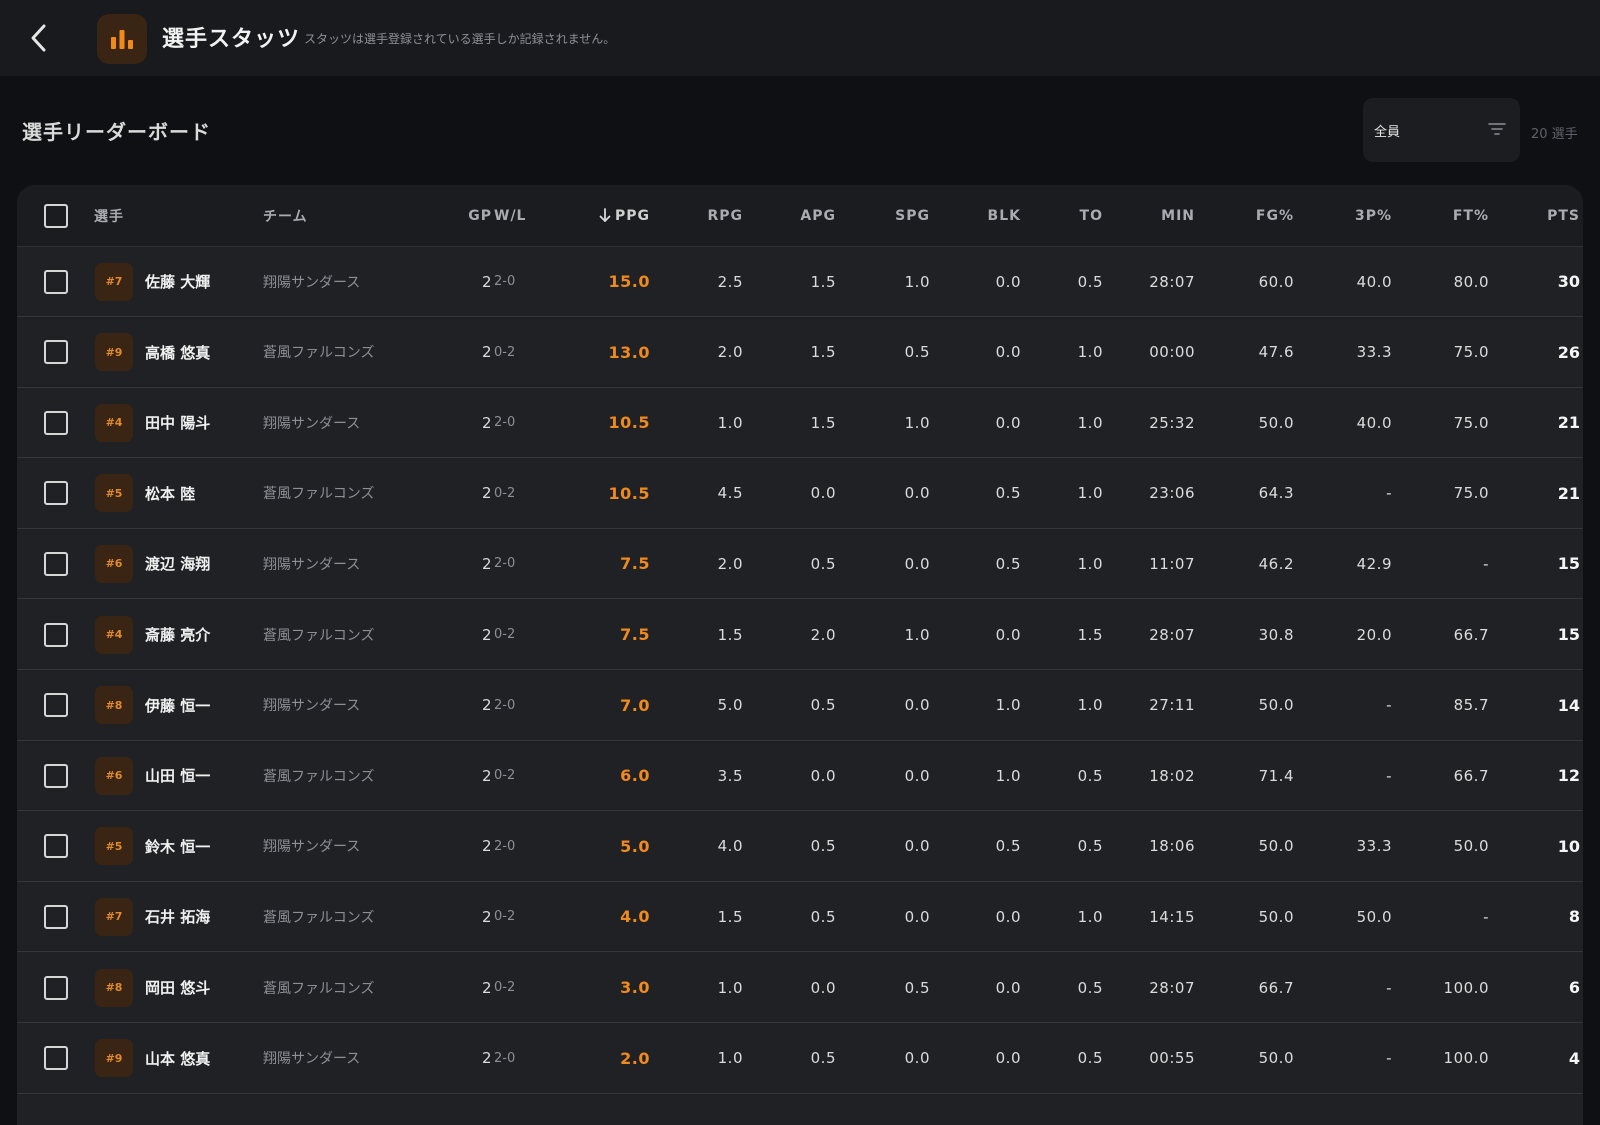 The width and height of the screenshot is (1600, 1125). Describe the element at coordinates (510, 215) in the screenshot. I see `col-wl: W/L` at that location.